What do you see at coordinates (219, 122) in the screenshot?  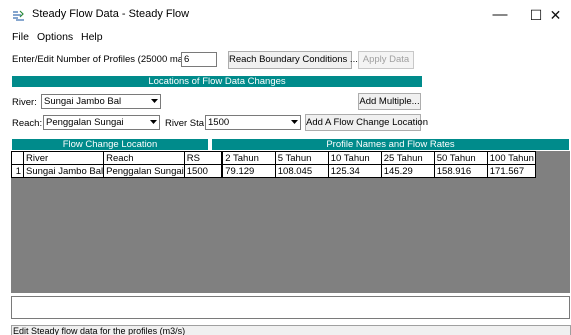 I see `river-station-select-value: 1500` at bounding box center [219, 122].